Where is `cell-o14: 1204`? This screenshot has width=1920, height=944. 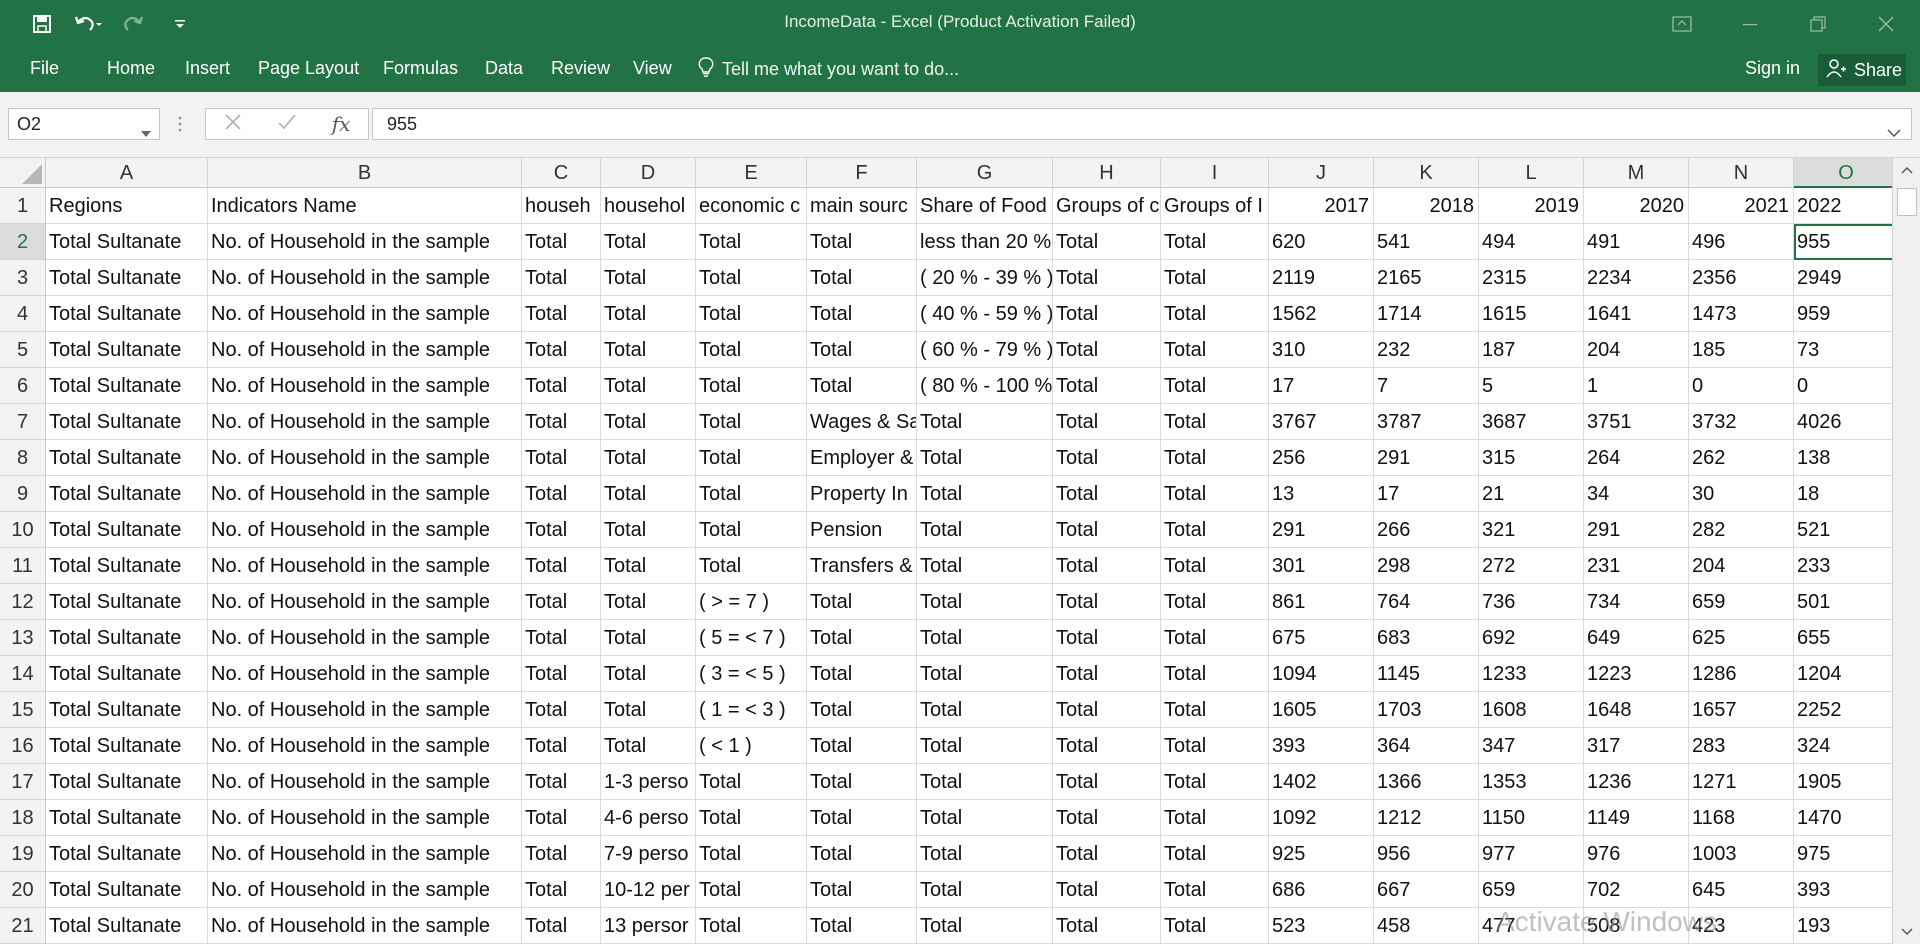 cell-o14: 1204 is located at coordinates (1843, 674).